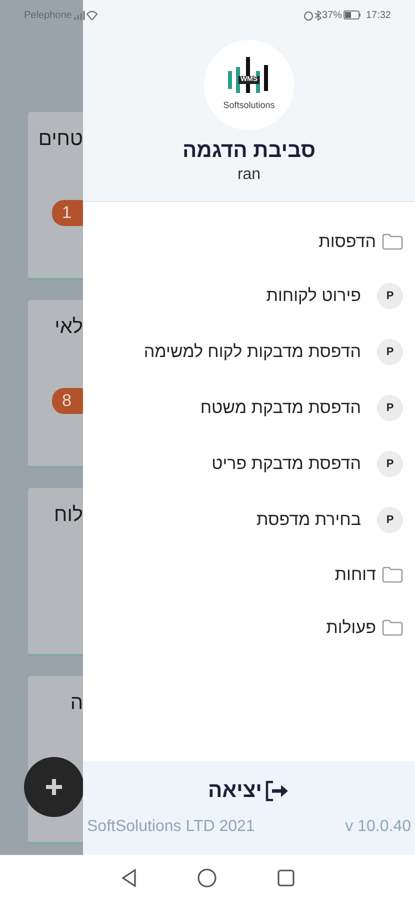 The image size is (415, 900). Describe the element at coordinates (67, 213) in the screenshot. I see `count-badge: 1` at that location.